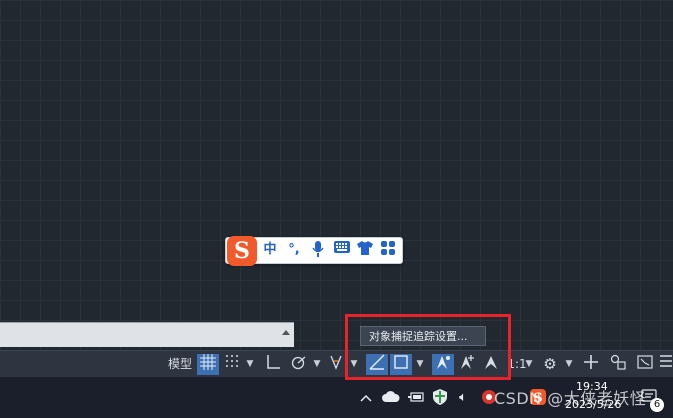  I want to click on keyboard-icon, so click(342, 250).